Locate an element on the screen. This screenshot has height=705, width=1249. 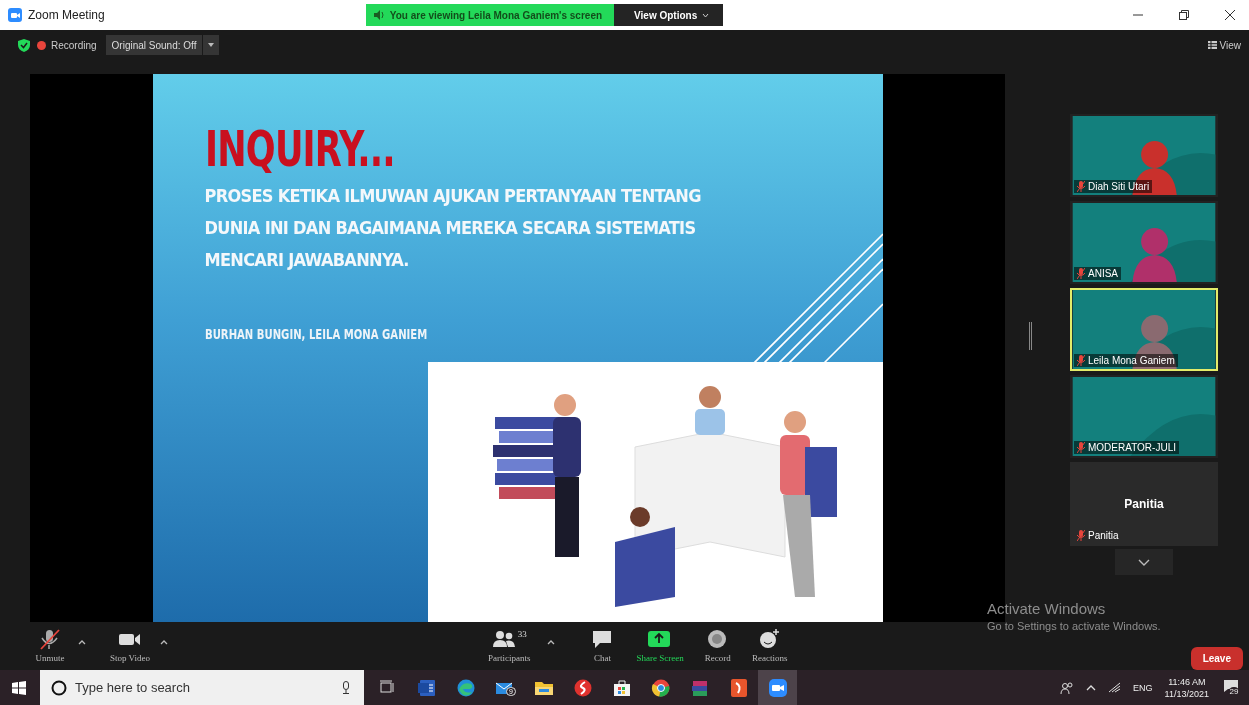
close-icon is located at coordinates (1230, 15).